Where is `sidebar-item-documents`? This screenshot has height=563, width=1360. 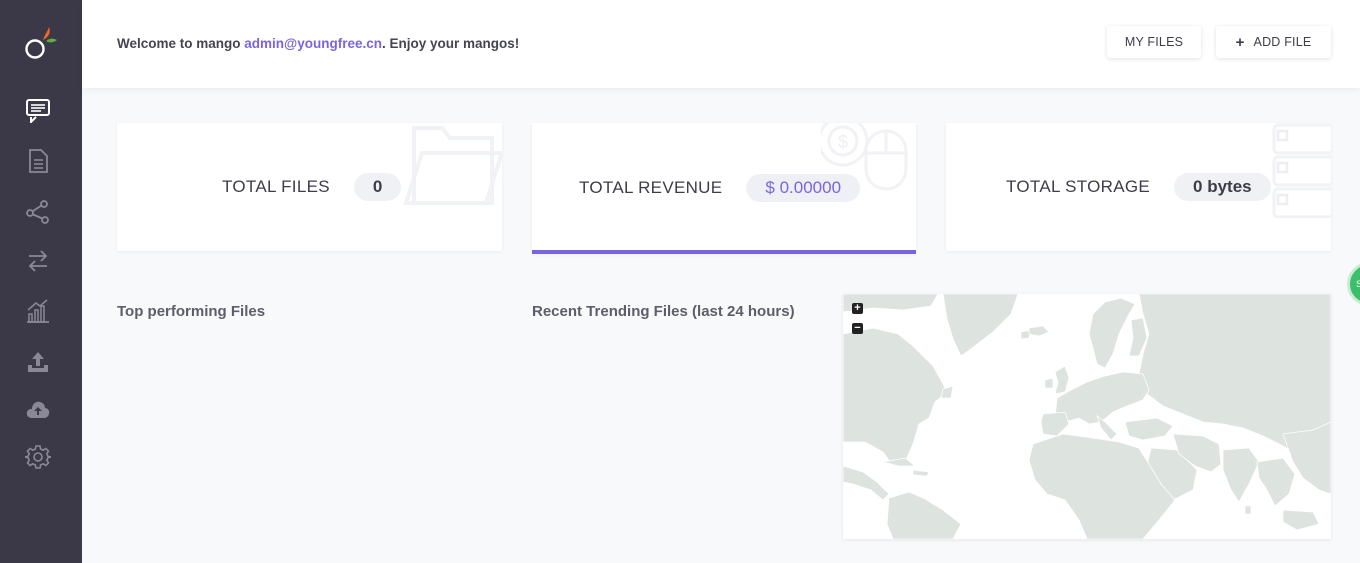
sidebar-item-documents is located at coordinates (38, 161).